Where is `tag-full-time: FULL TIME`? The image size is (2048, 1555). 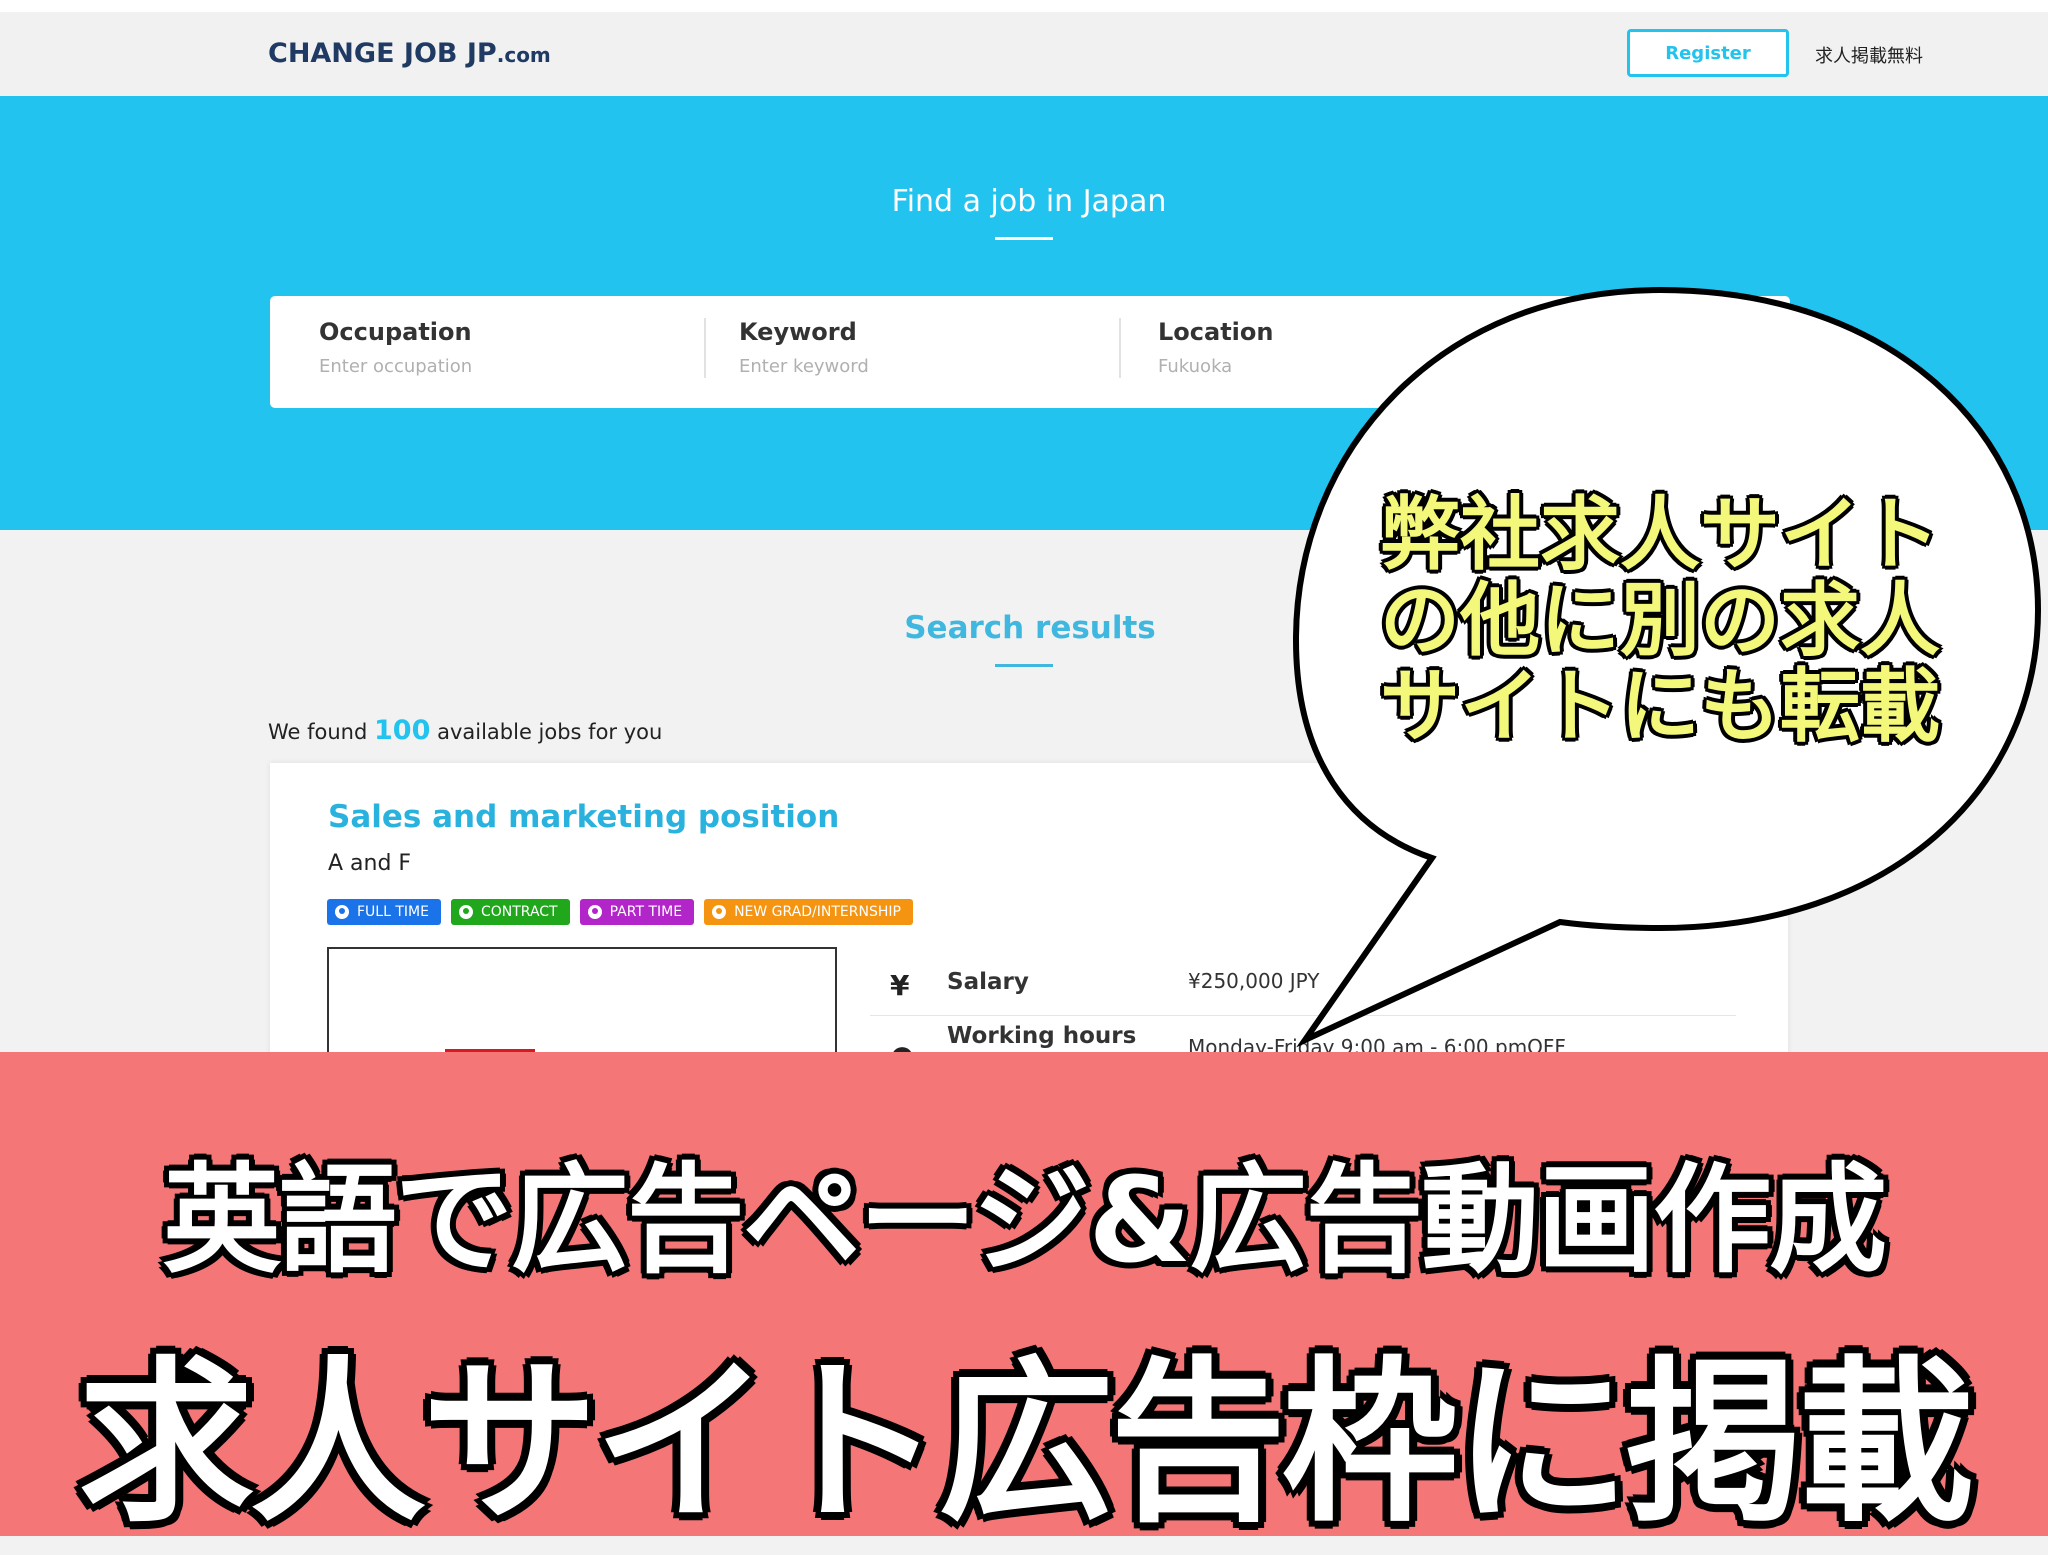 tag-full-time: FULL TIME is located at coordinates (384, 912).